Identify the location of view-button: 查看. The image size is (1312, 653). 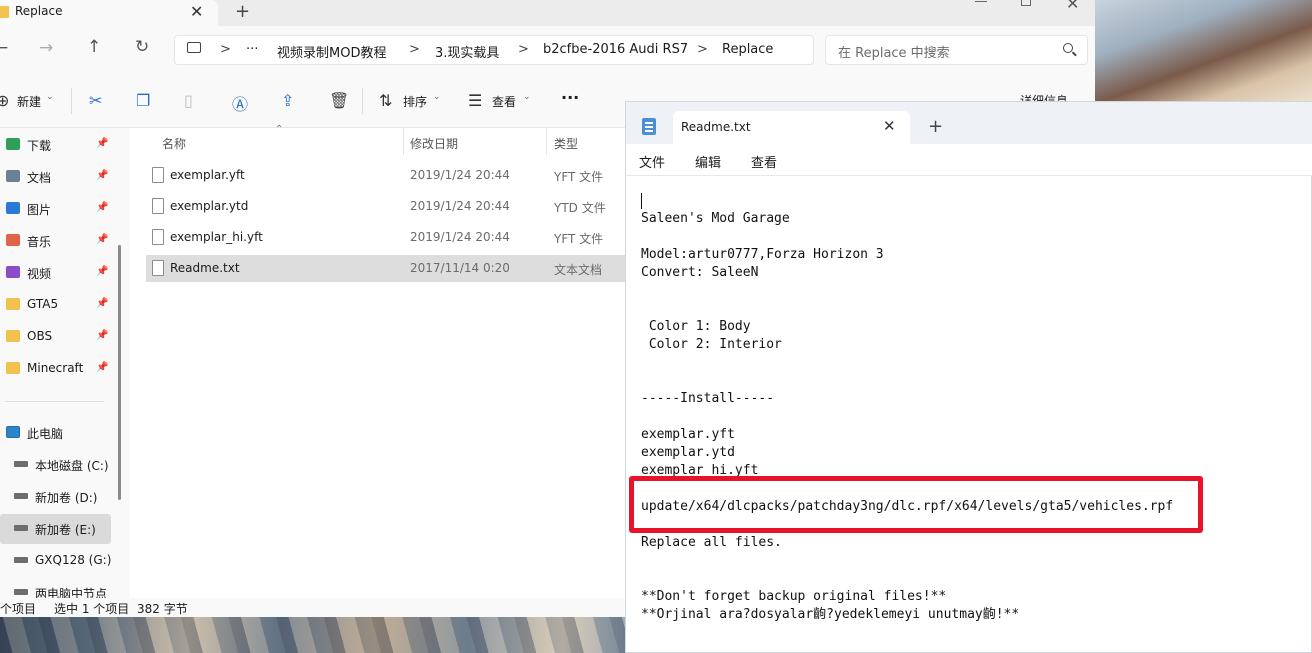
(504, 101).